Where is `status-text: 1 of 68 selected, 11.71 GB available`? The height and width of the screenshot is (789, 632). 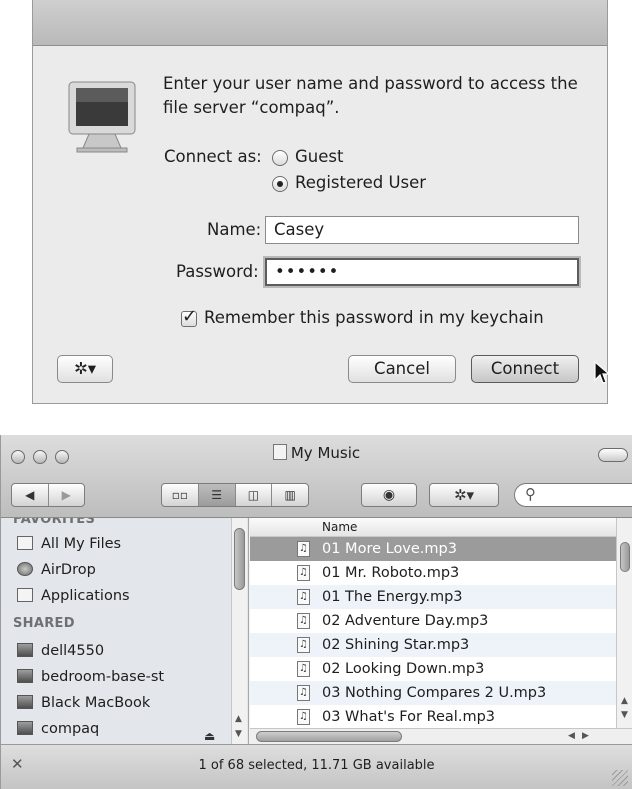
status-text: 1 of 68 selected, 11.71 GB available is located at coordinates (316, 765).